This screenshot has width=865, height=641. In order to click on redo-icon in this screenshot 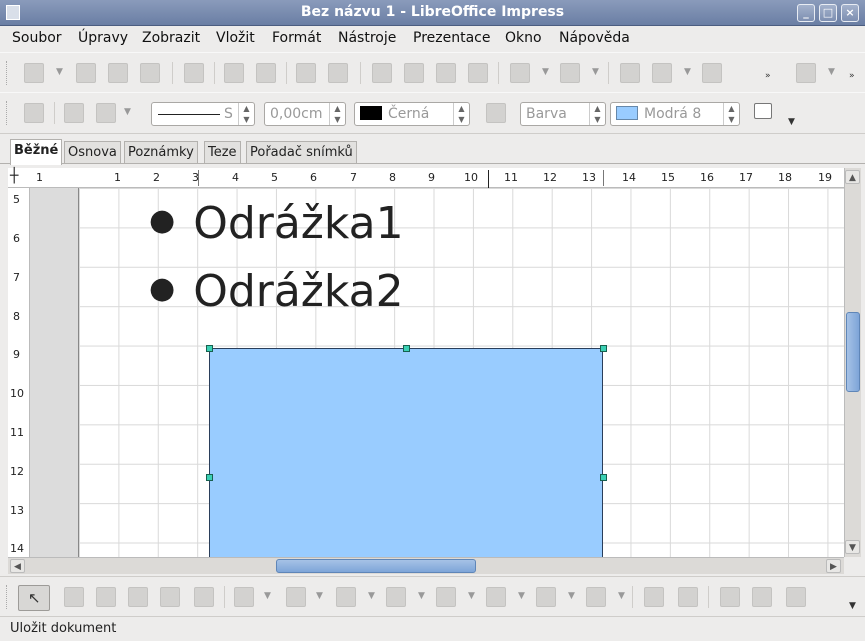, I will do `click(570, 73)`.